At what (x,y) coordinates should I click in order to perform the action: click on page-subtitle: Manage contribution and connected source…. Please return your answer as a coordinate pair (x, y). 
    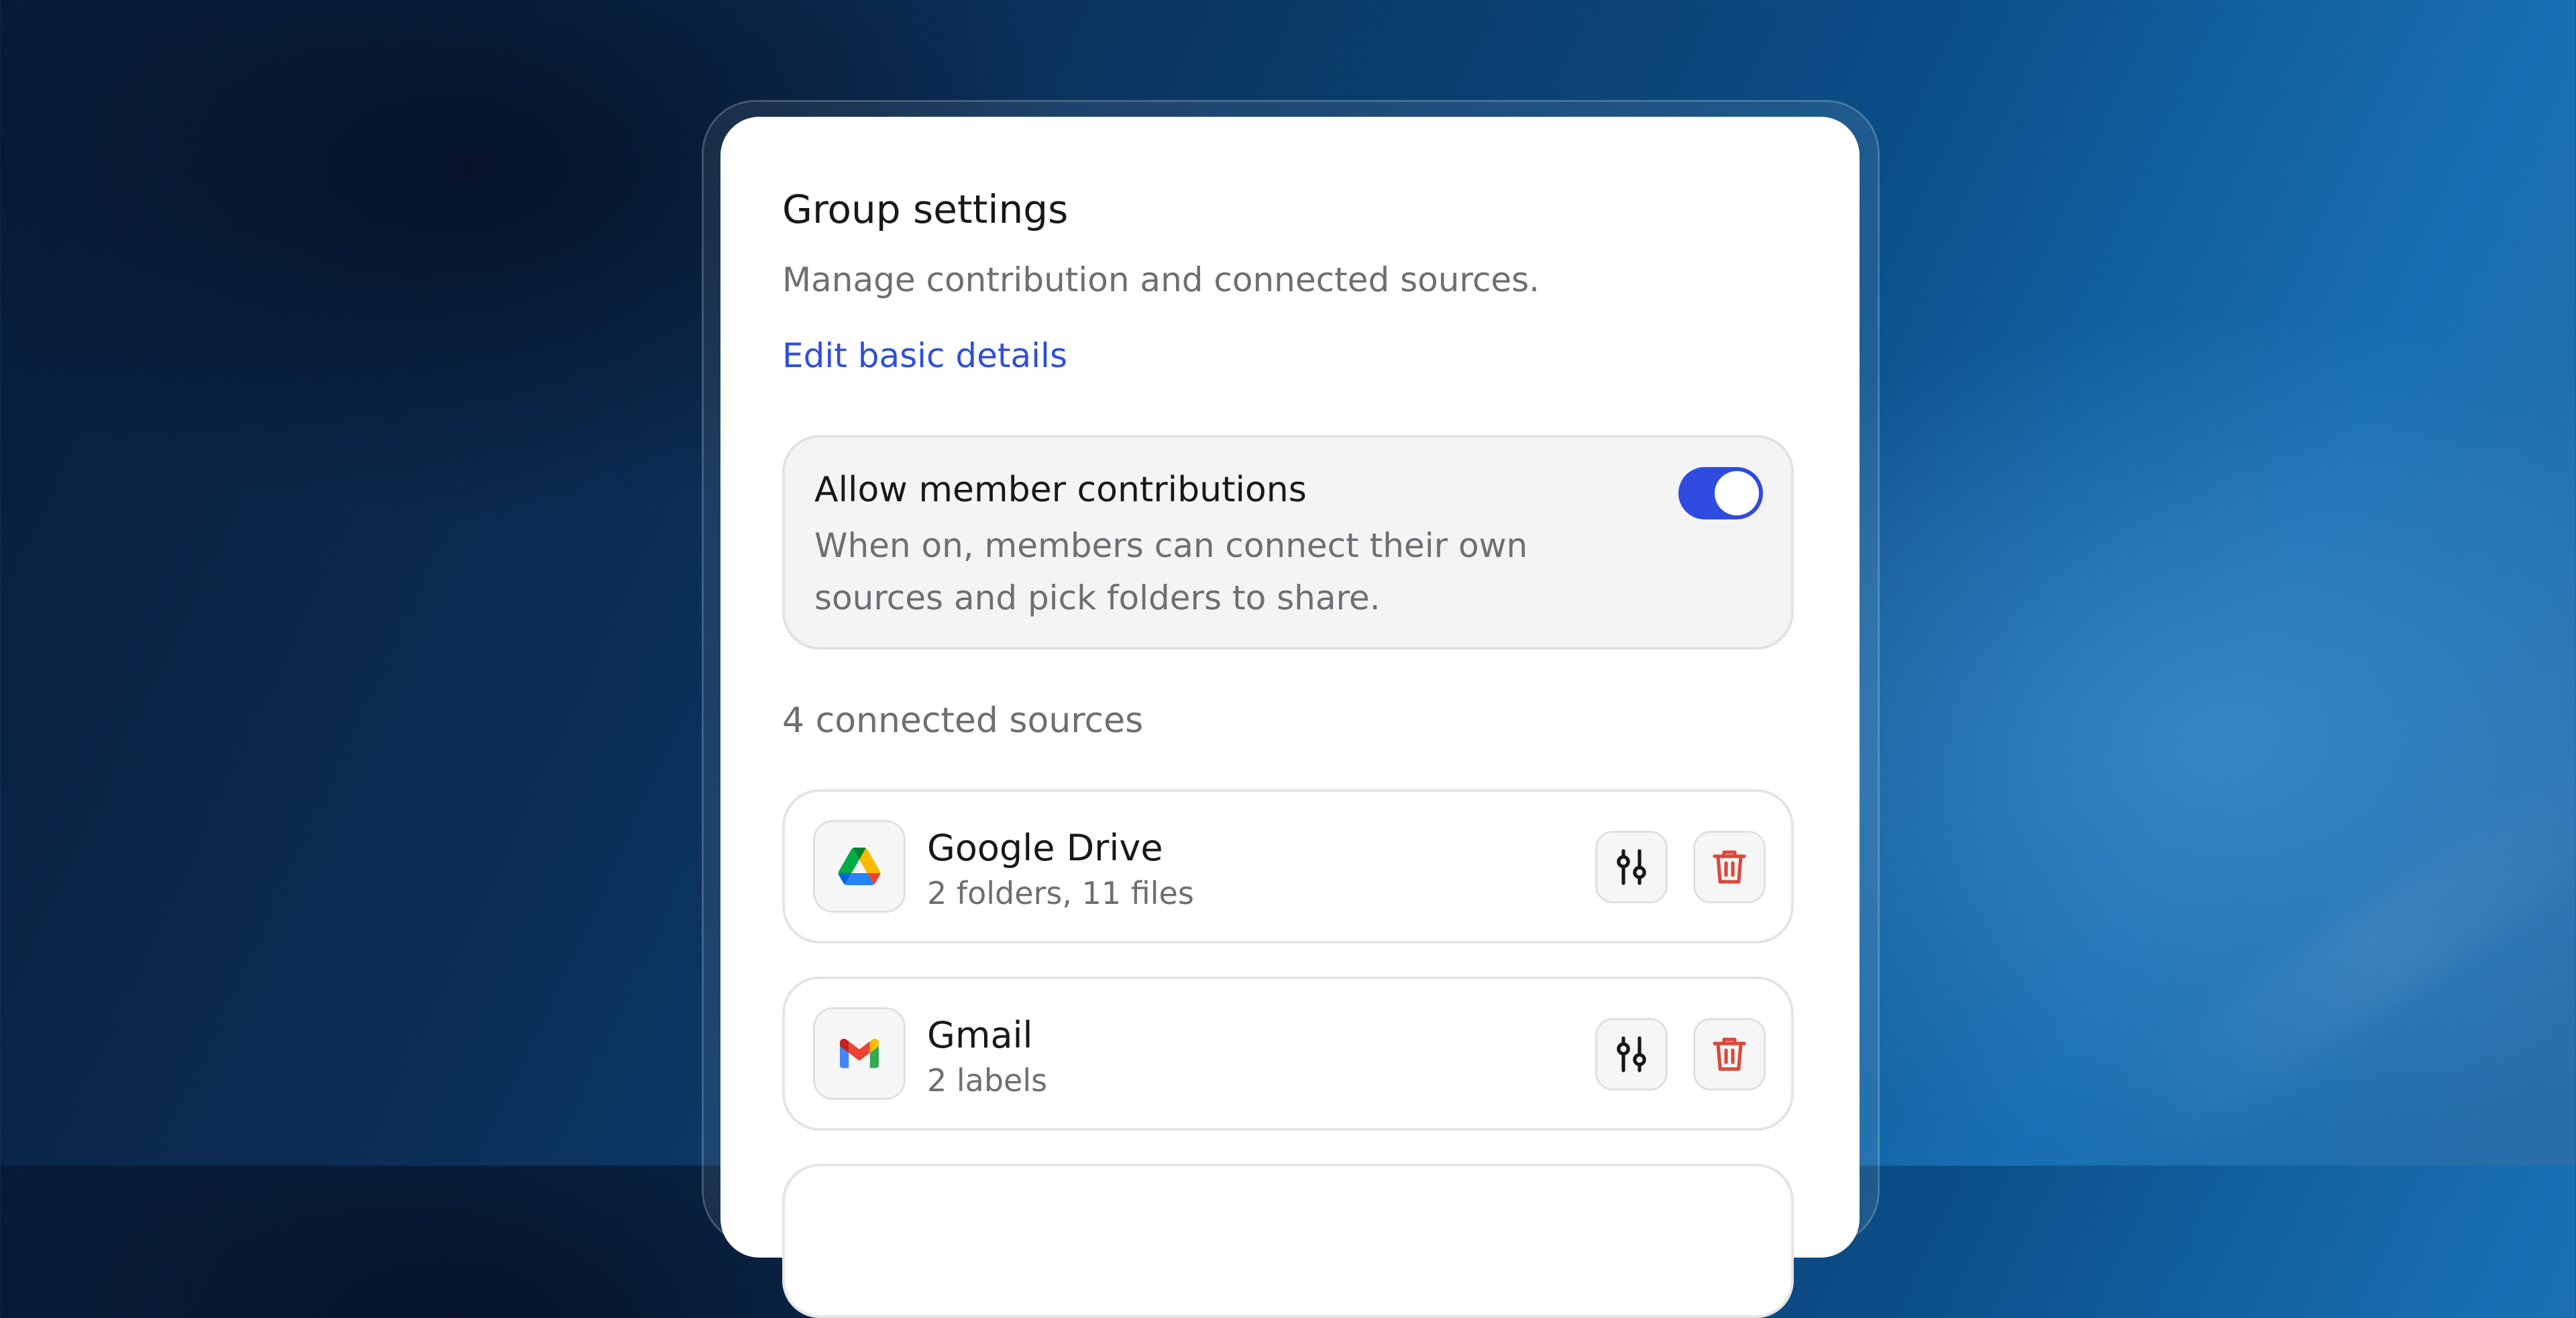
    Looking at the image, I should click on (1161, 279).